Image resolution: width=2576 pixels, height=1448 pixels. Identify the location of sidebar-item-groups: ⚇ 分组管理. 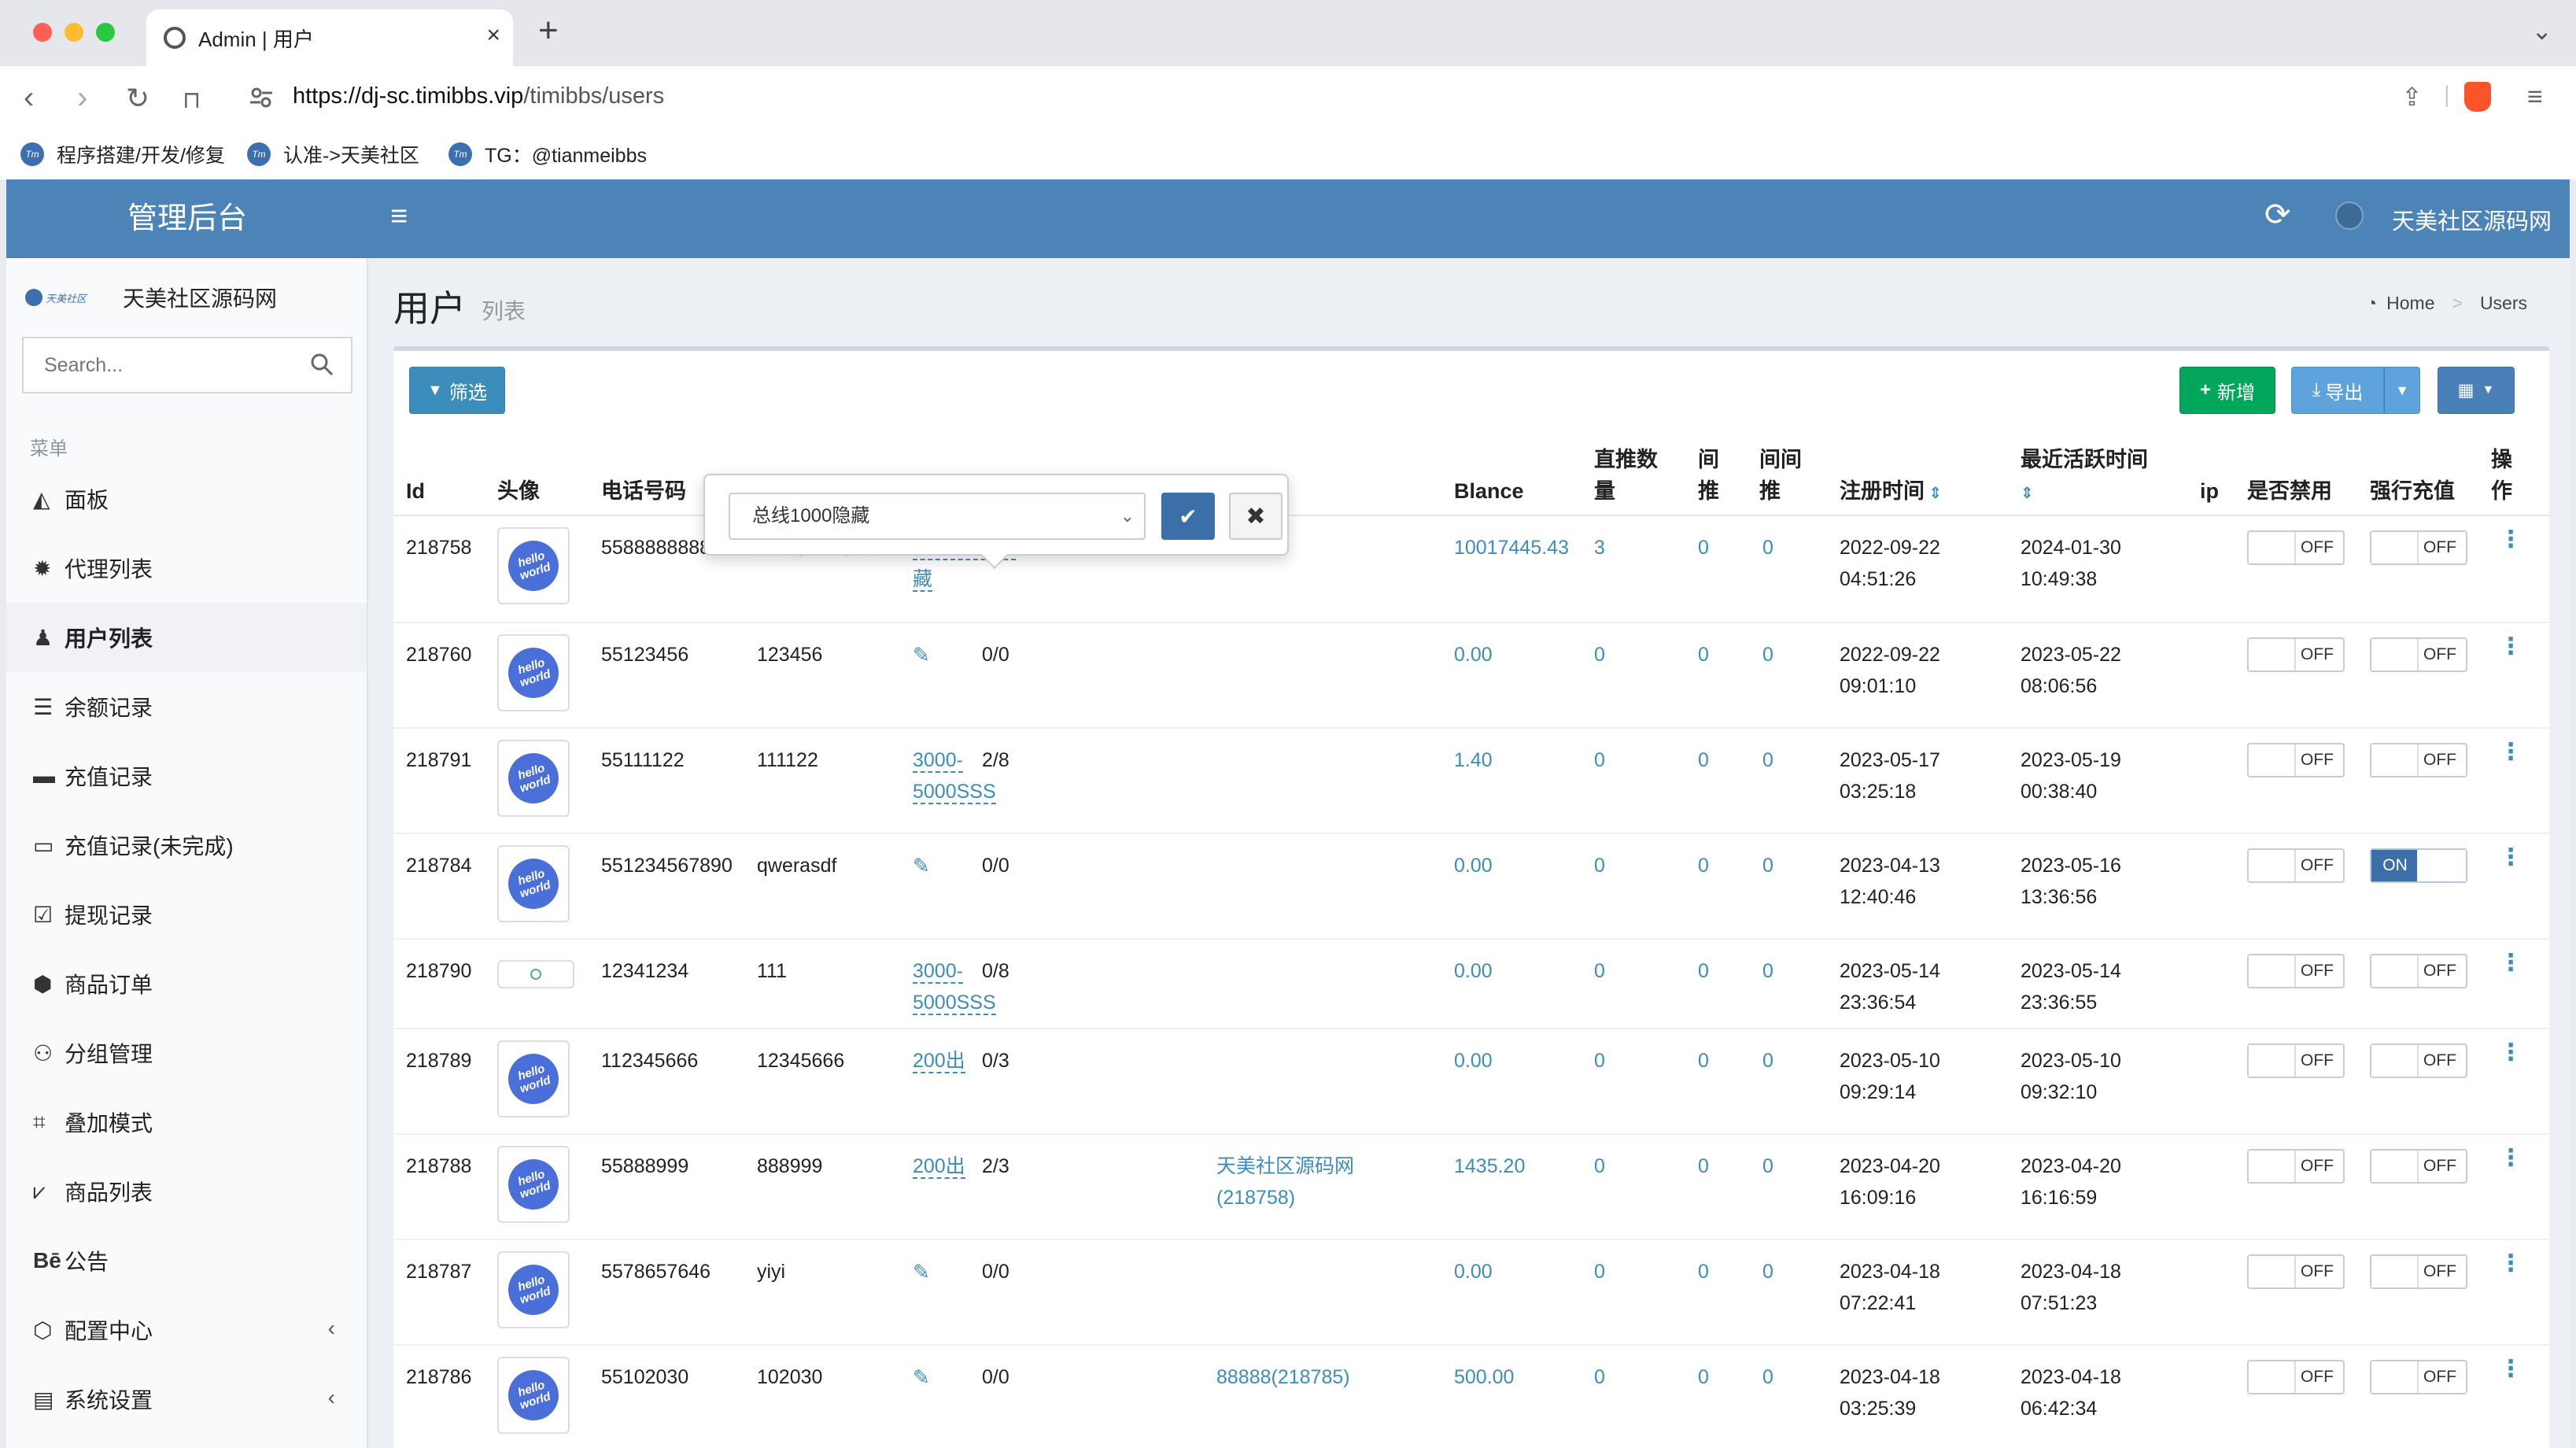
(186, 1053).